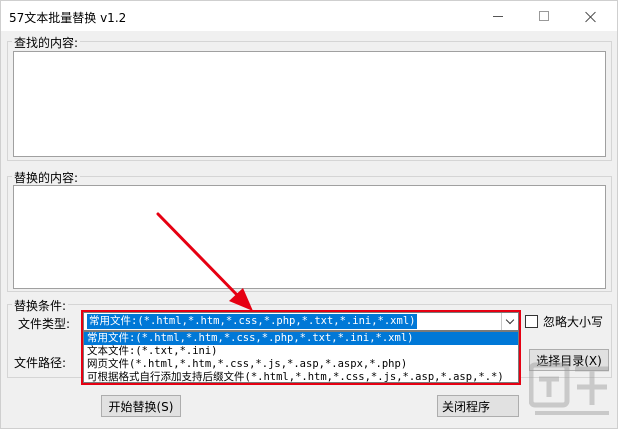 This screenshot has width=618, height=429. Describe the element at coordinates (478, 406) in the screenshot. I see `close-program-button: 关闭程序` at that location.